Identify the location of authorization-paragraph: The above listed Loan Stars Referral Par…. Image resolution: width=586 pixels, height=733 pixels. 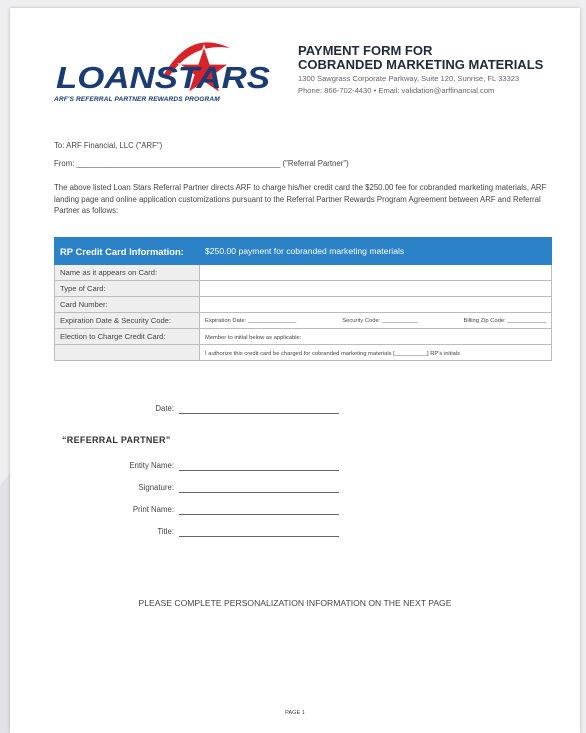
(300, 199).